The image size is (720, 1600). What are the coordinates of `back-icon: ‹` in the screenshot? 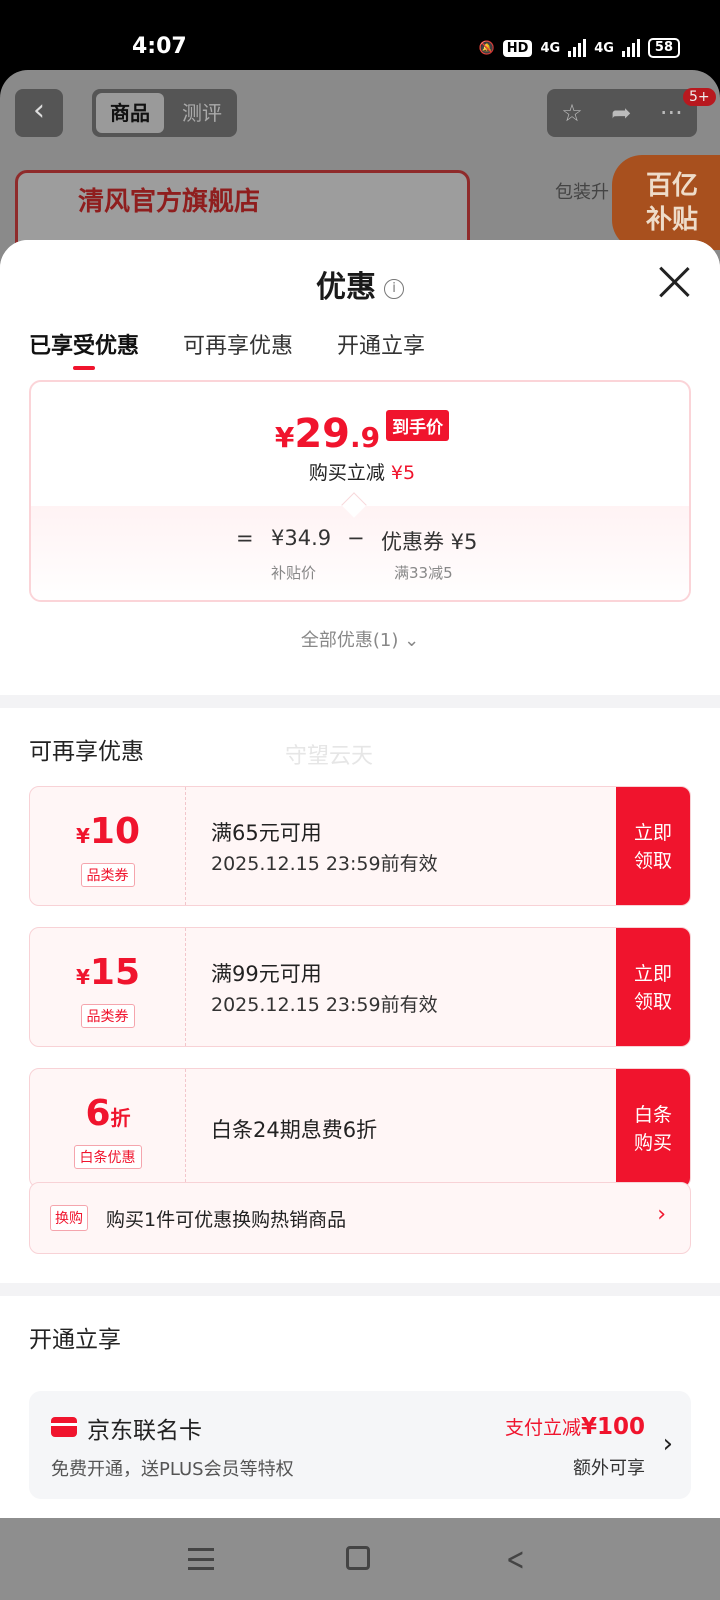 It's located at (39, 113).